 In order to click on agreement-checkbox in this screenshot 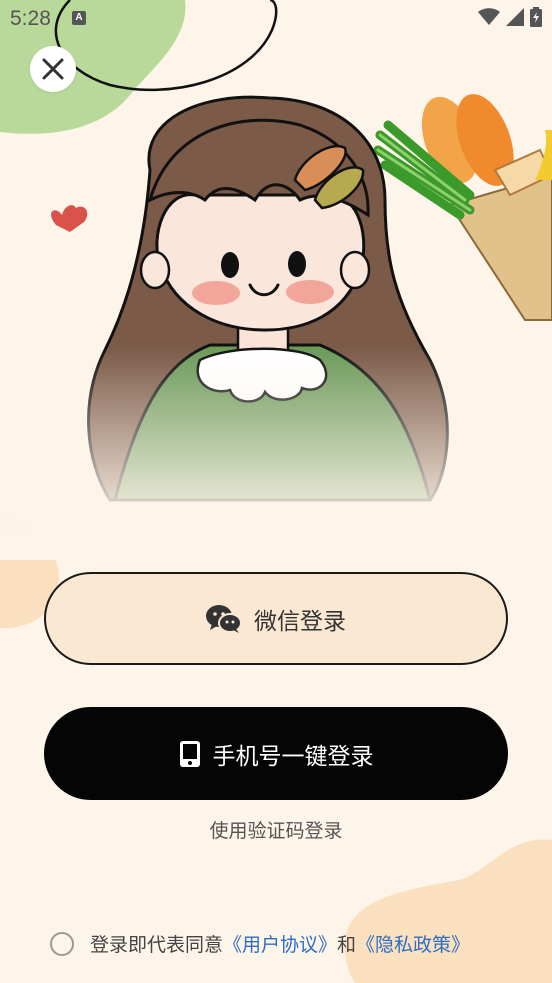, I will do `click(62, 943)`.